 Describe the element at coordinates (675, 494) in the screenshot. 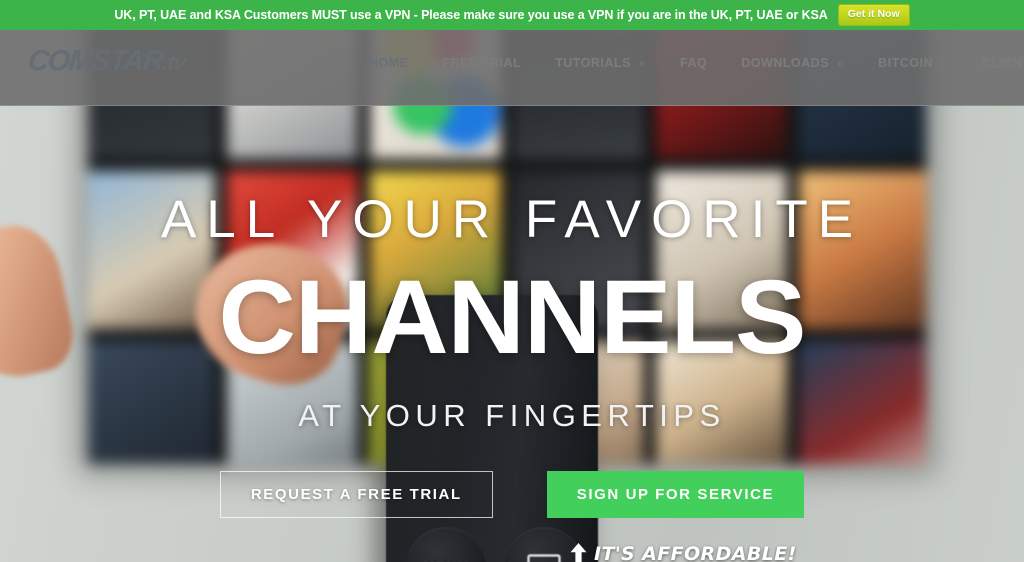

I see `sign-up-for-service-button: SIGN UP FOR SERVICE` at that location.